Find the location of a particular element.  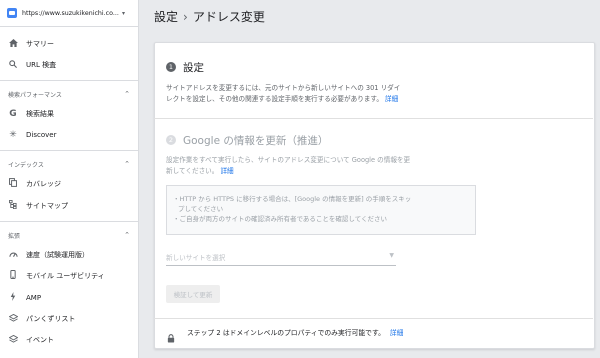

dropdown-arrow-icon: ▼ is located at coordinates (391, 255).